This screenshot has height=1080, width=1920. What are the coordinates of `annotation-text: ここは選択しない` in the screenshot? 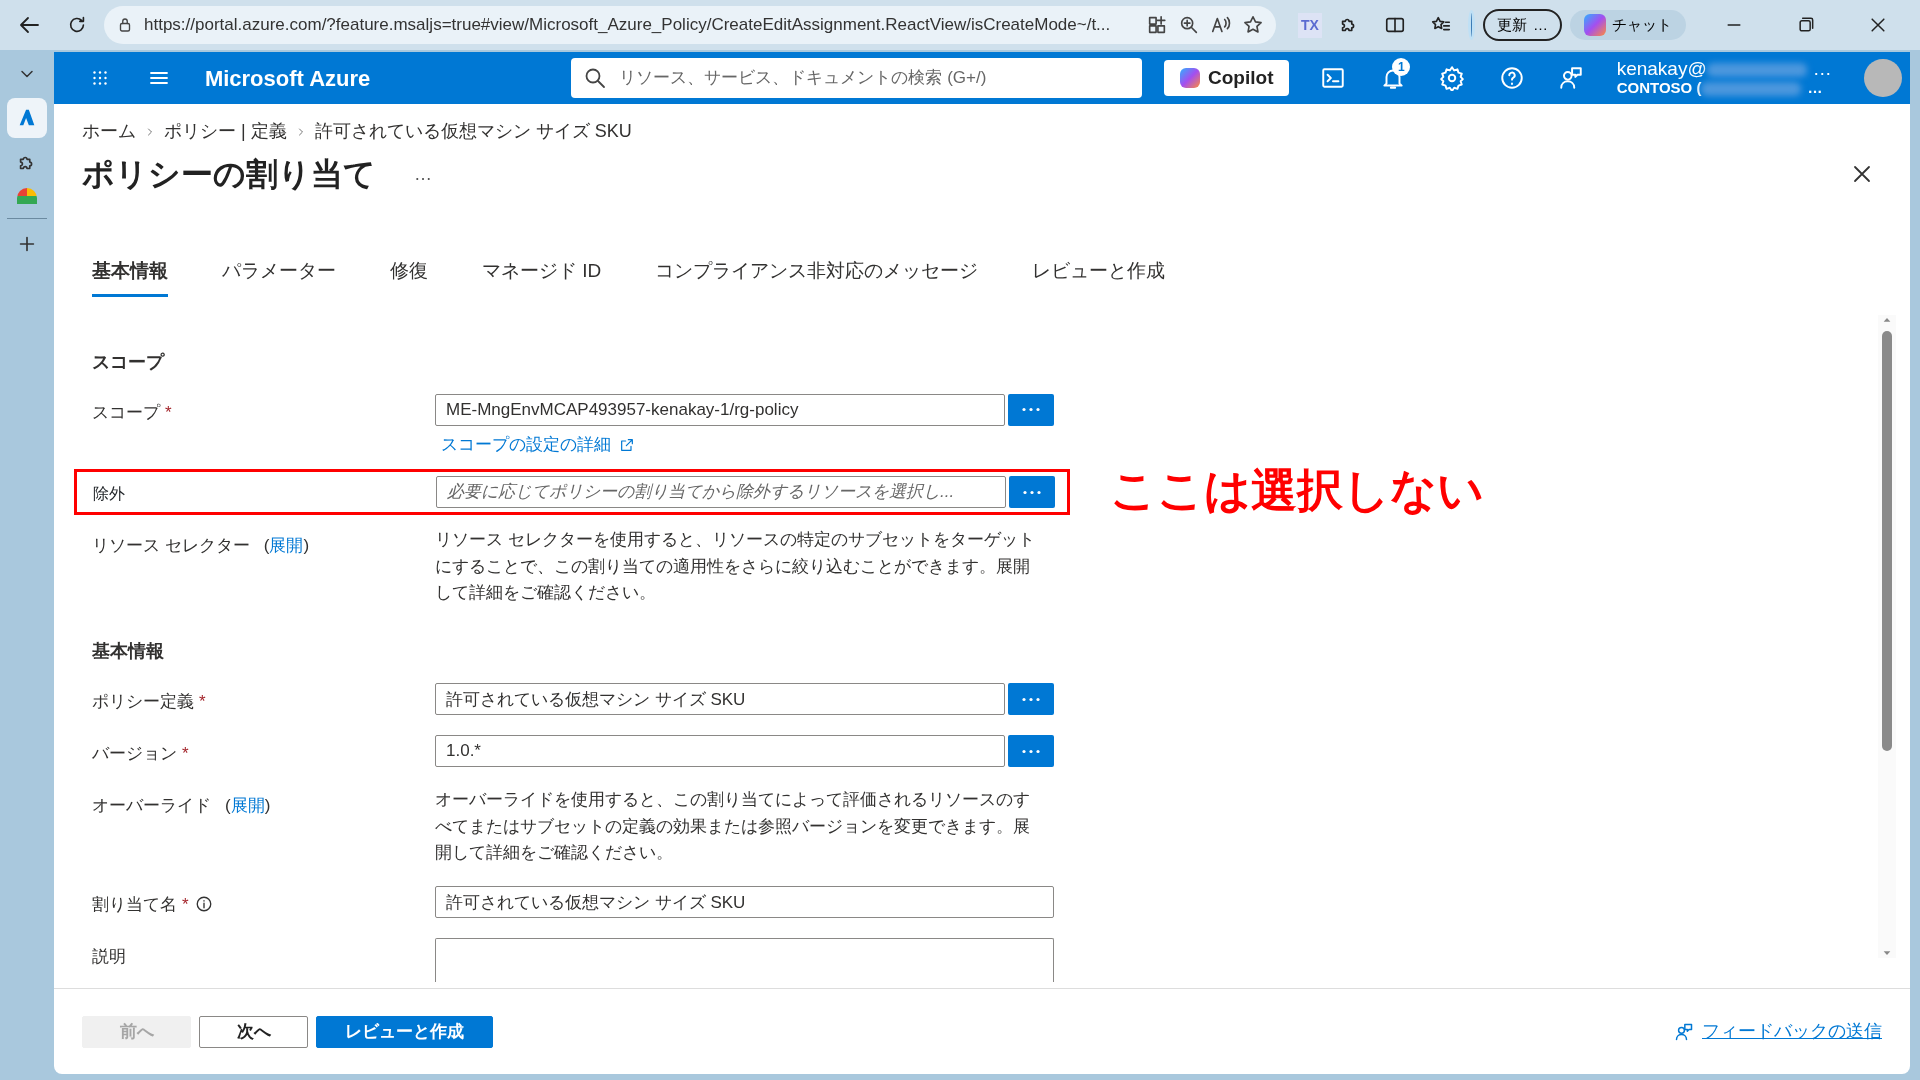 It's located at (1297, 490).